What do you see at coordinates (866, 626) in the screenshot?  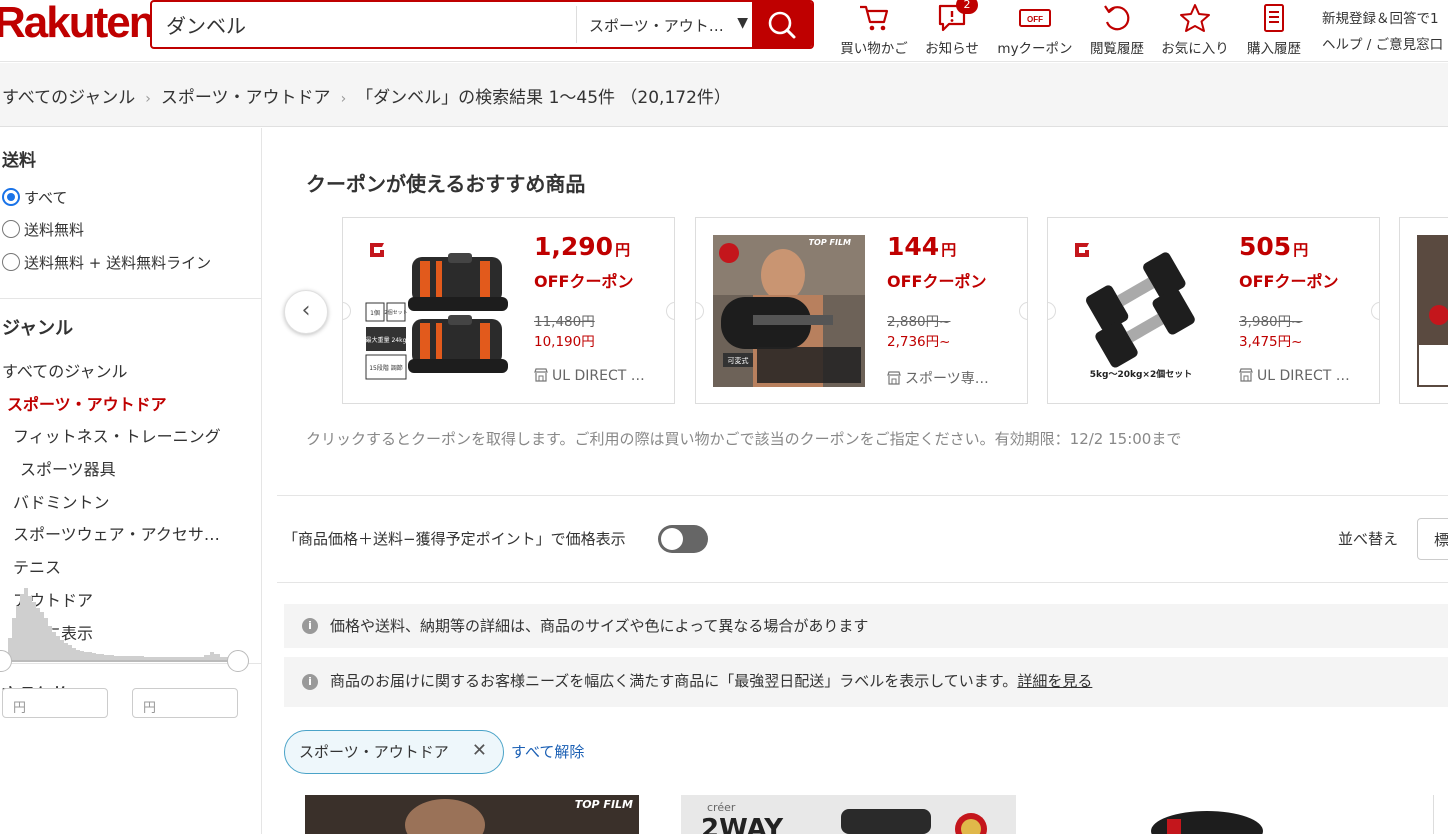 I see `notice-variation: i 価格や送料、納期等の詳細は、商品のサイズや色によって異なる場合があります` at bounding box center [866, 626].